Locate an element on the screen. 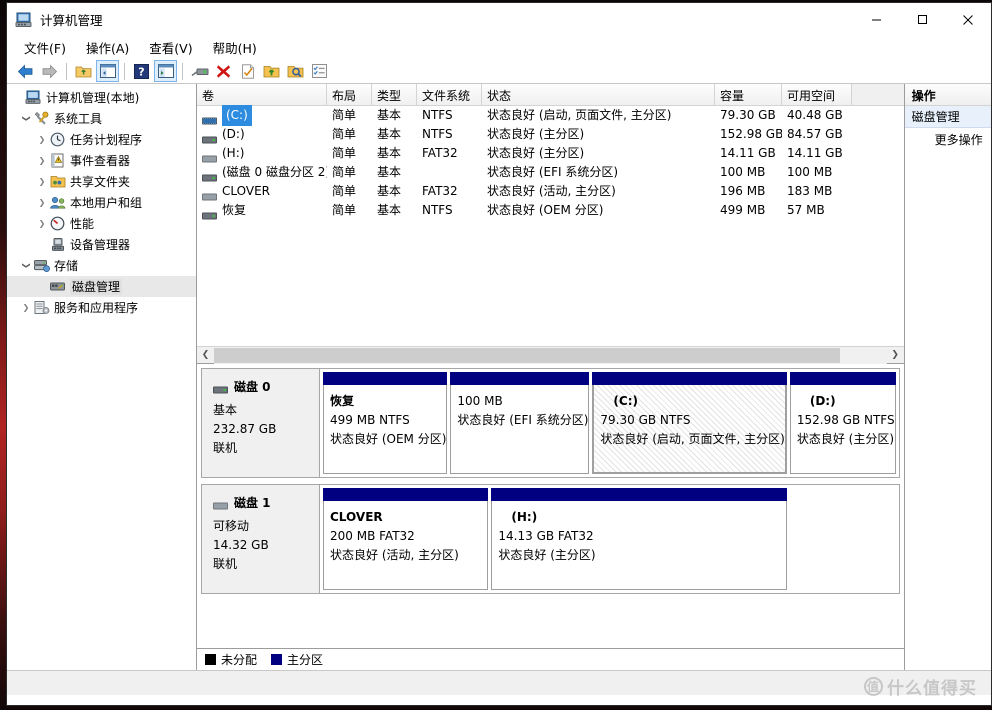 The width and height of the screenshot is (992, 710). column-header-type: 类型 is located at coordinates (394, 94).